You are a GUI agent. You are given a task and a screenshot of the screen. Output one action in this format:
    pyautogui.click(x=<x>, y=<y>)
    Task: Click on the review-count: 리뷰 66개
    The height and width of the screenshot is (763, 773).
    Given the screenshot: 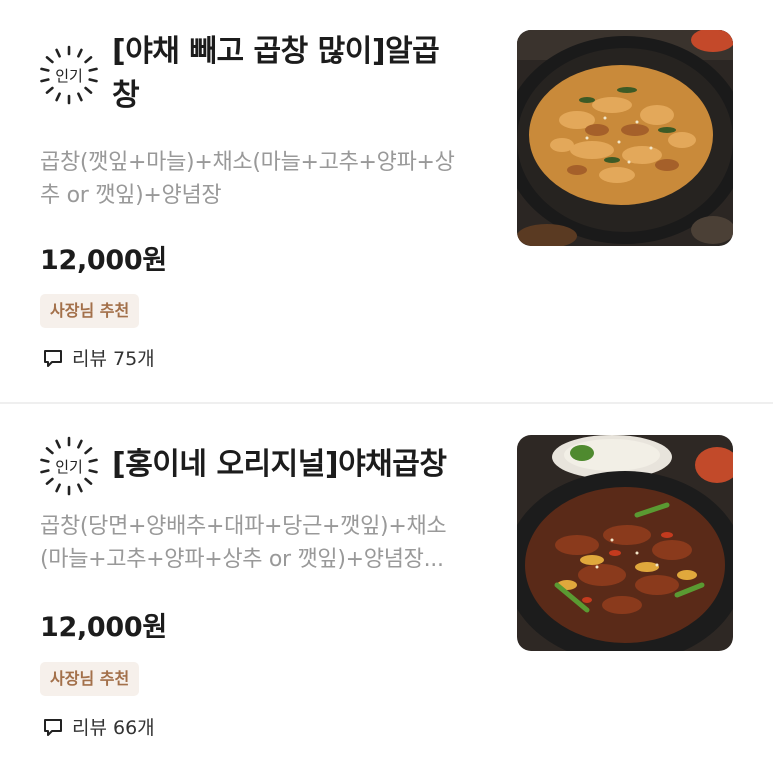 What is the action you would take?
    pyautogui.click(x=98, y=726)
    